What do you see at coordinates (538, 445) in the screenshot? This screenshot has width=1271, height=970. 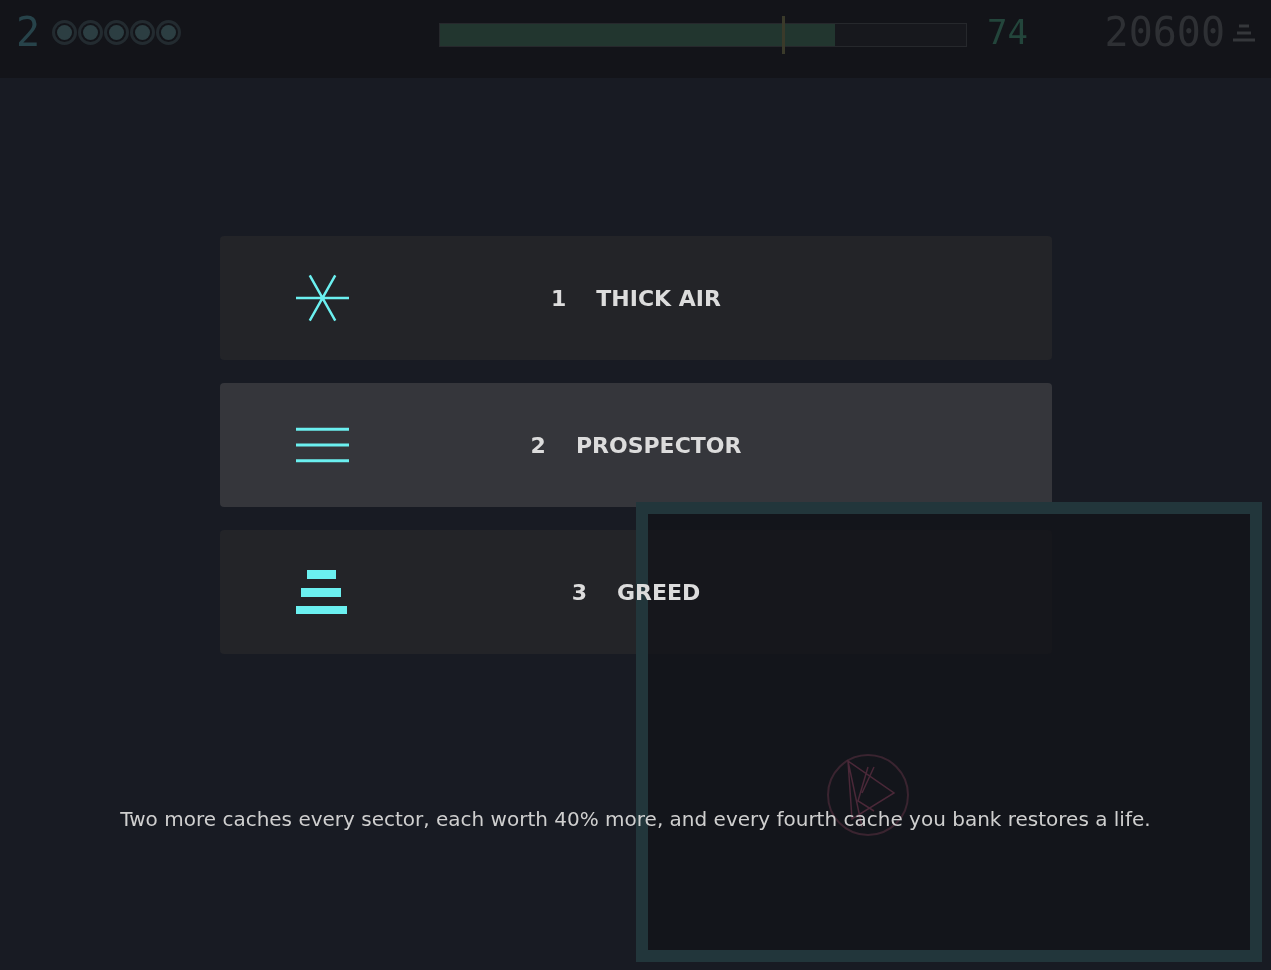 I see `option-number: 2` at bounding box center [538, 445].